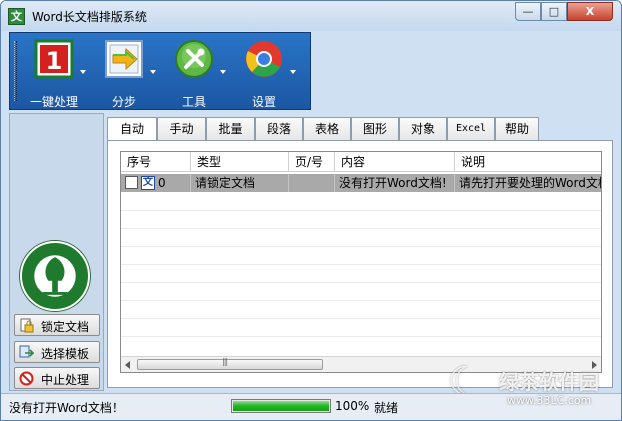 This screenshot has height=421, width=622. I want to click on tab-excel: Excel, so click(471, 129).